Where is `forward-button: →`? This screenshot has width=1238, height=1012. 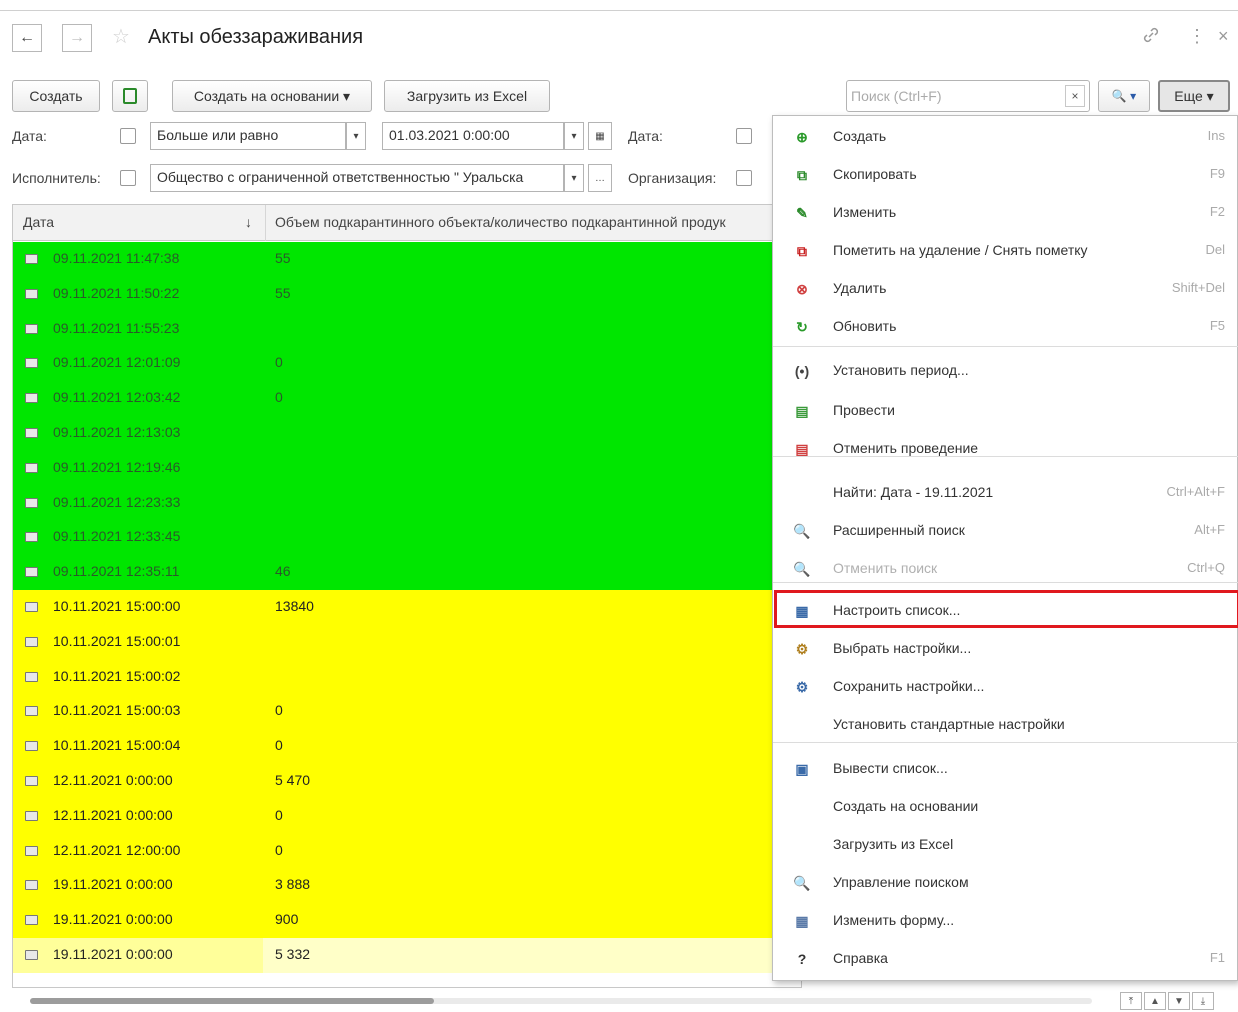
forward-button: → is located at coordinates (77, 38).